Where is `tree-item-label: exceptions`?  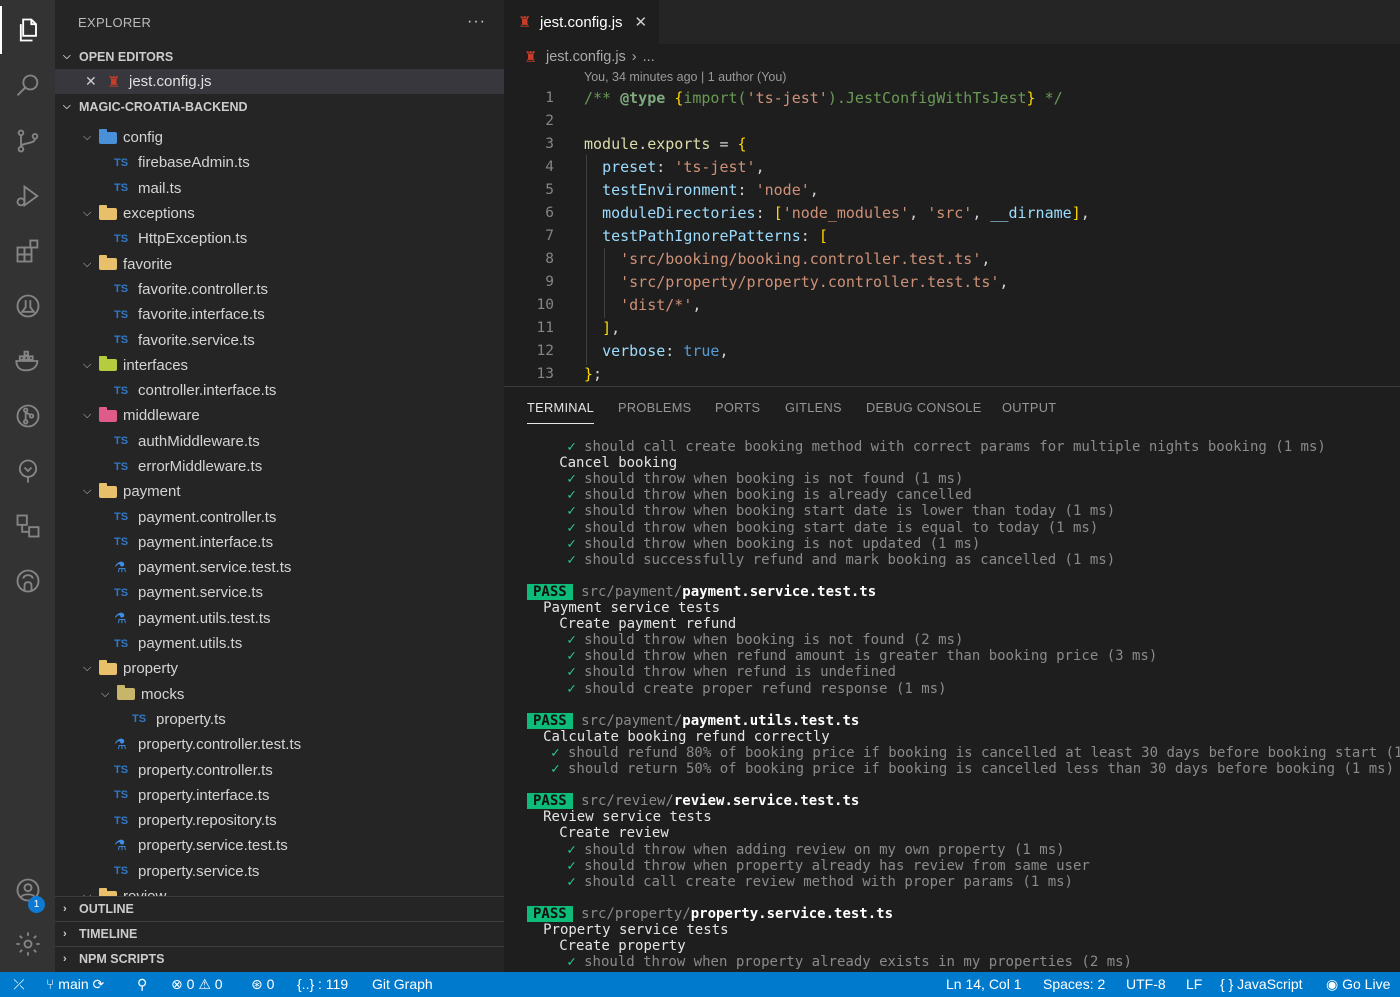
tree-item-label: exceptions is located at coordinates (159, 213).